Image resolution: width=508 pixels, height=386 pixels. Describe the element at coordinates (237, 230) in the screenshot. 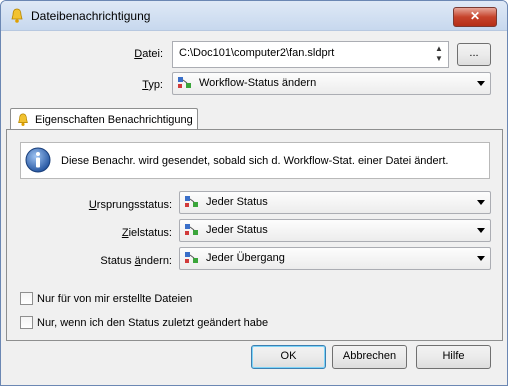

I see `target-status-value: Jeder Status` at that location.